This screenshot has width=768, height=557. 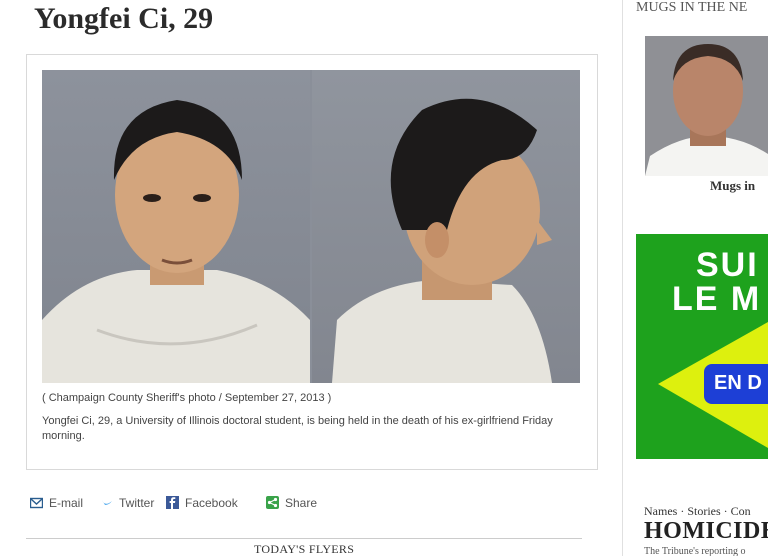 What do you see at coordinates (691, 8) in the screenshot?
I see `sidebar-mugs-title: MUGS IN THE NE` at bounding box center [691, 8].